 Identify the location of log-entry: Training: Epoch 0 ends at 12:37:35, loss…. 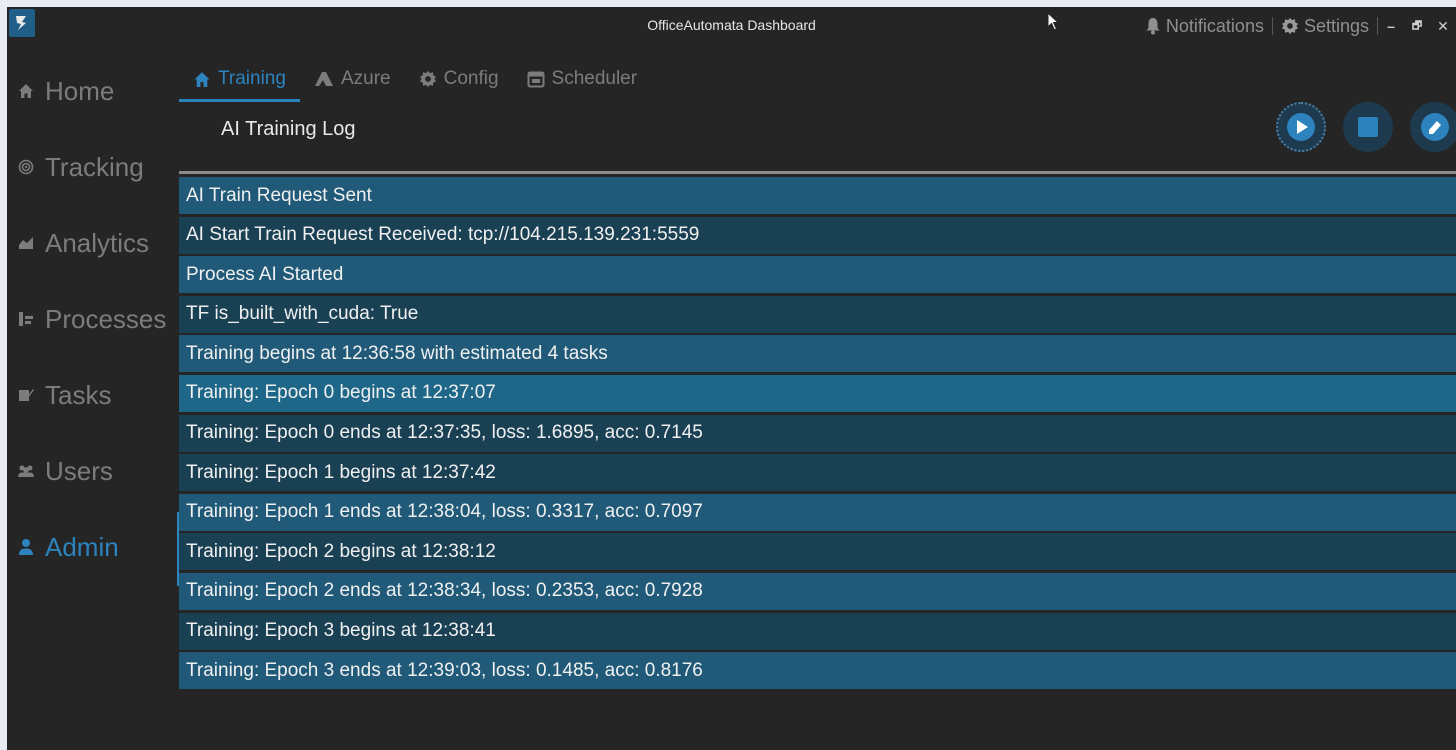
(817, 433).